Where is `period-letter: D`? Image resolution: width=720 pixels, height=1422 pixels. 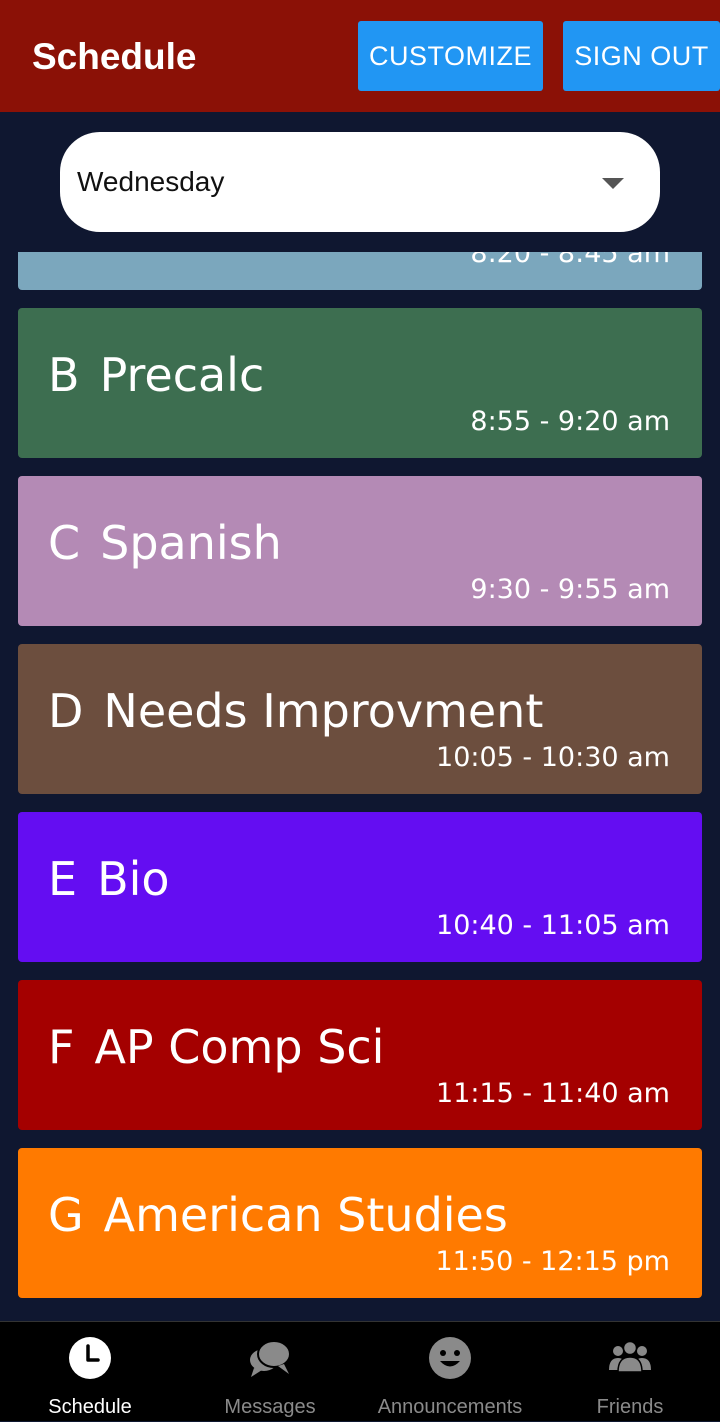
period-letter: D is located at coordinates (66, 711).